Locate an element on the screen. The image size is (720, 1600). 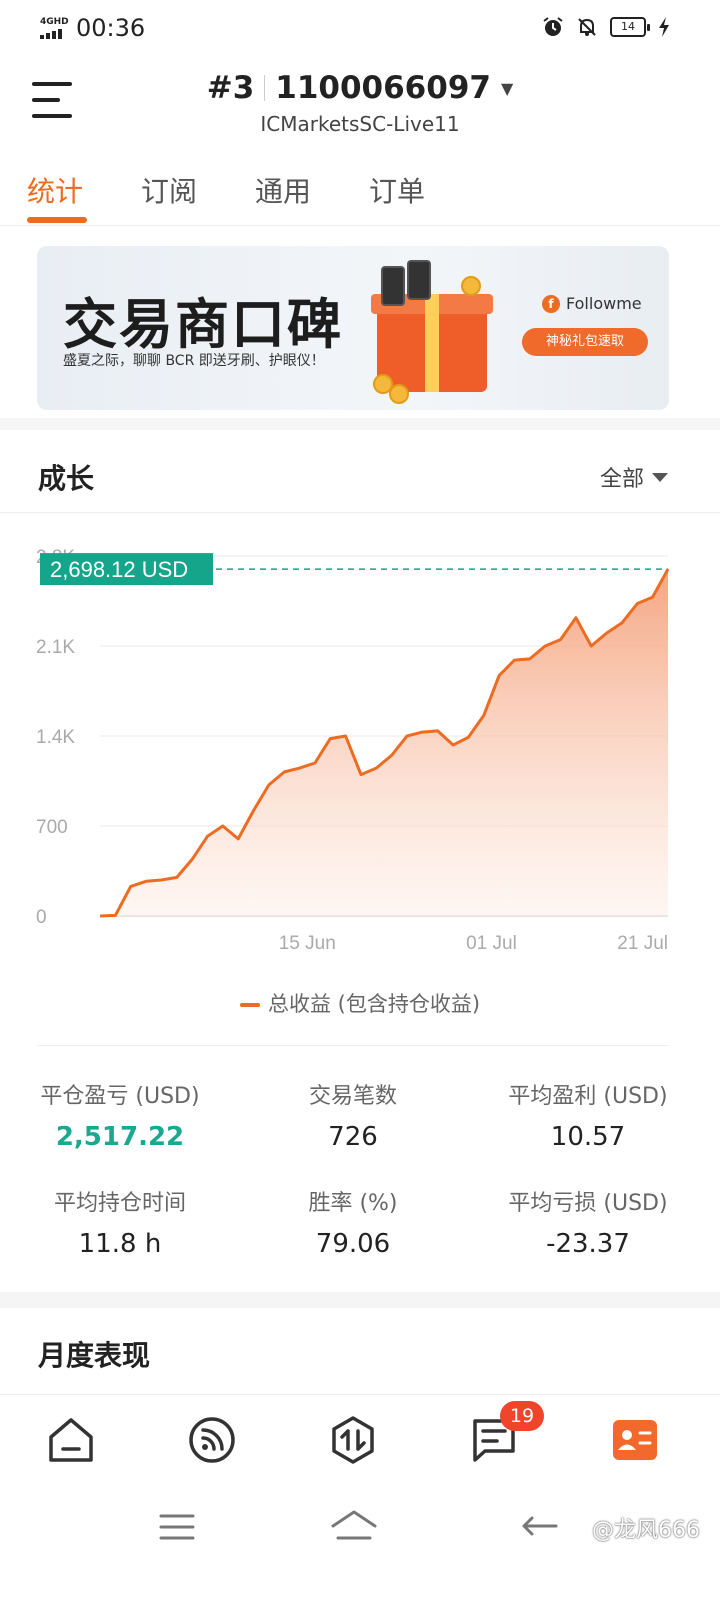
back-icon is located at coordinates (540, 1527).